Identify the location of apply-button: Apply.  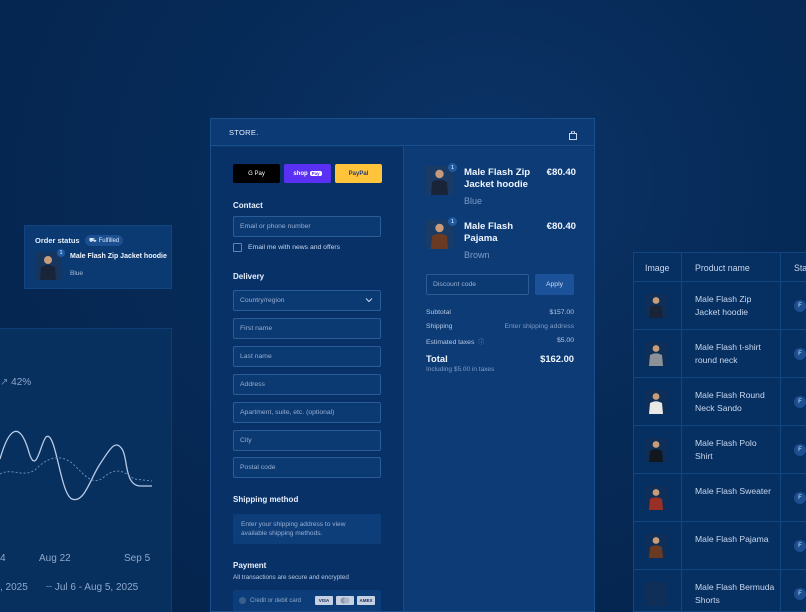
(554, 284).